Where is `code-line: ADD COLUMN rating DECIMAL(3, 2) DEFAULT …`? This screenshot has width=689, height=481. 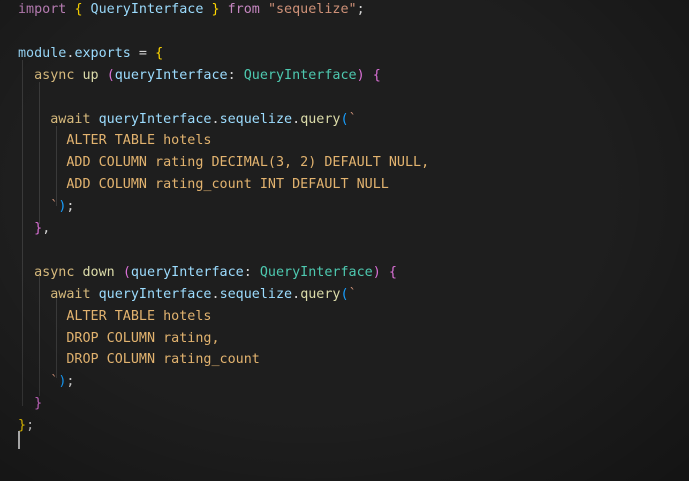 code-line: ADD COLUMN rating DECIMAL(3, 2) DEFAULT … is located at coordinates (223, 163).